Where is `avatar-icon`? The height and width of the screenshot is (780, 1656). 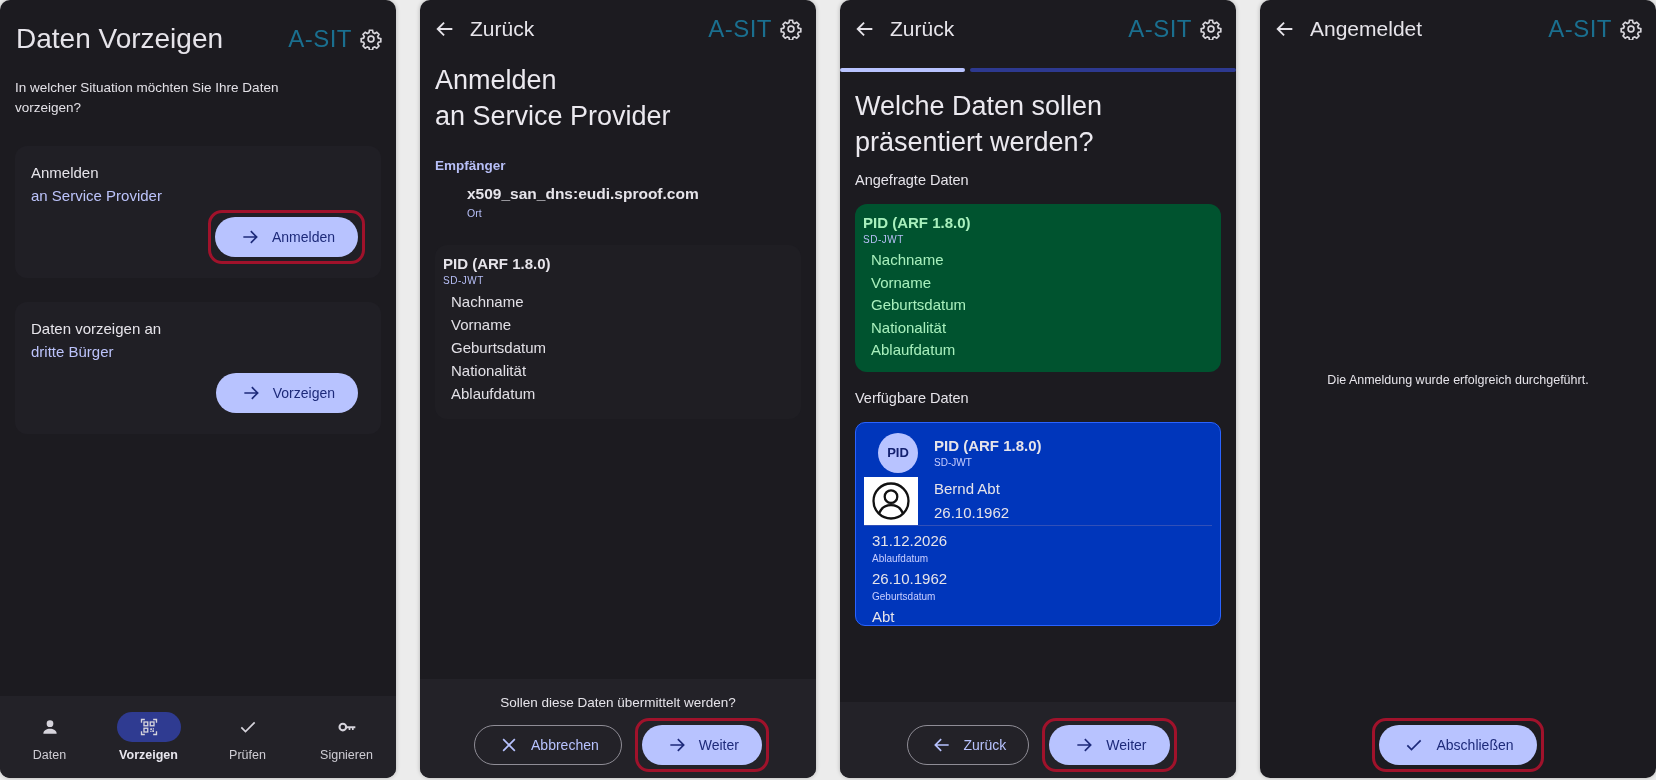
avatar-icon is located at coordinates (891, 500).